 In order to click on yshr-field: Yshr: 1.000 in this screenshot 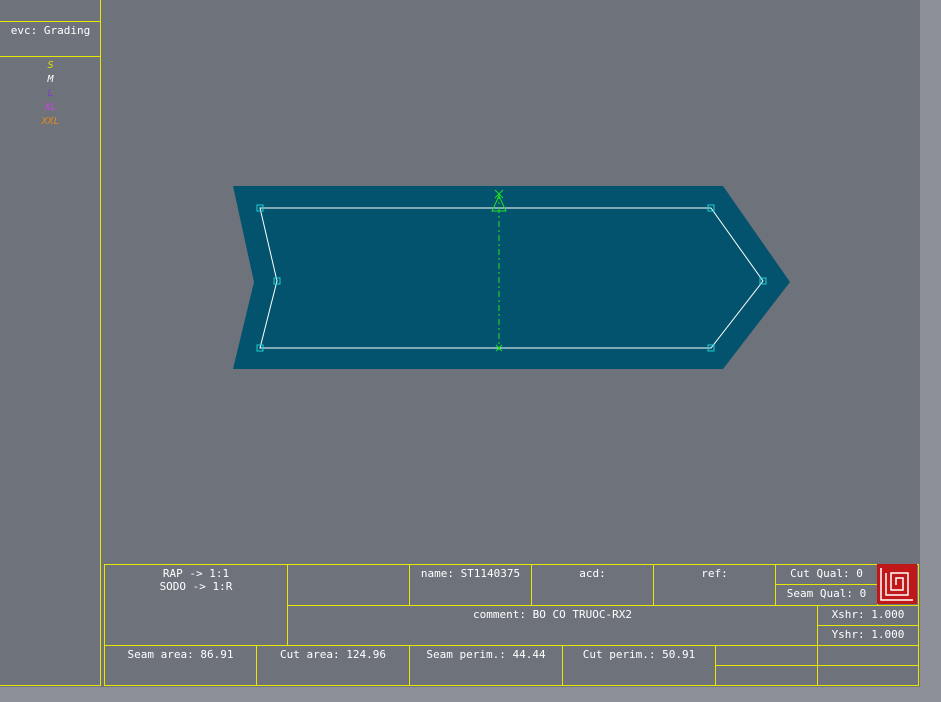, I will do `click(868, 635)`.